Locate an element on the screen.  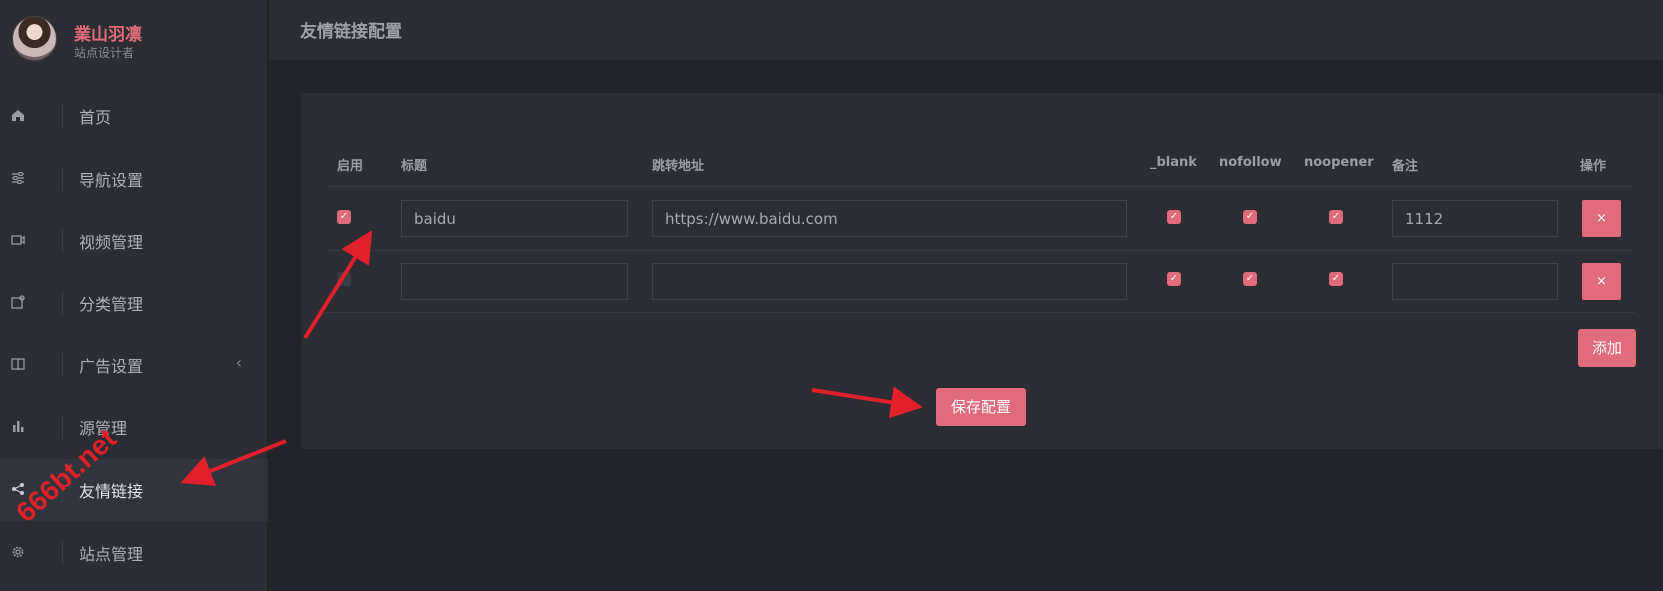
category-icon is located at coordinates (18, 302).